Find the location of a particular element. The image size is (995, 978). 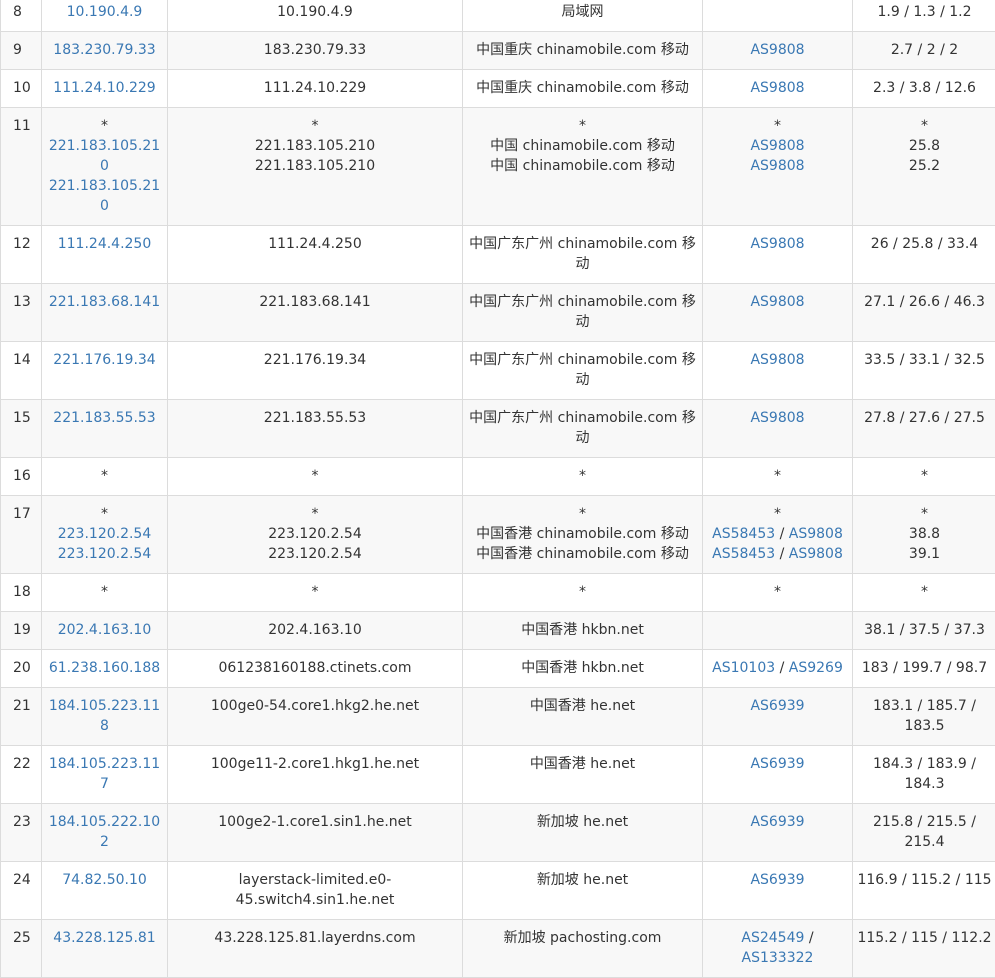

location-cell: 中国香港 he.net is located at coordinates (583, 775).